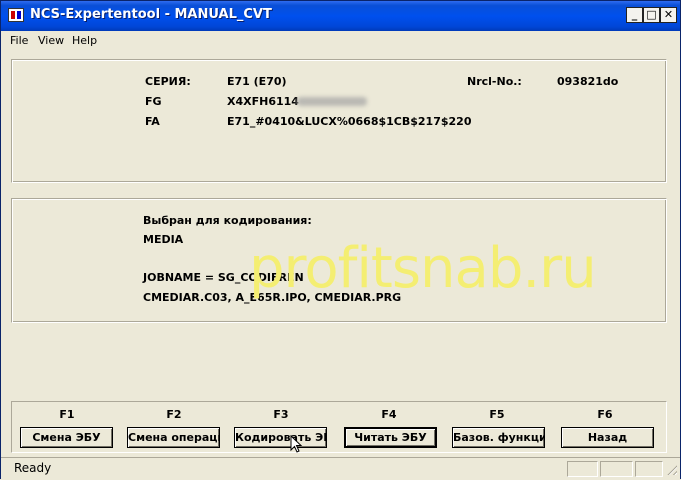  I want to click on f6-key-label: F6, so click(605, 414).